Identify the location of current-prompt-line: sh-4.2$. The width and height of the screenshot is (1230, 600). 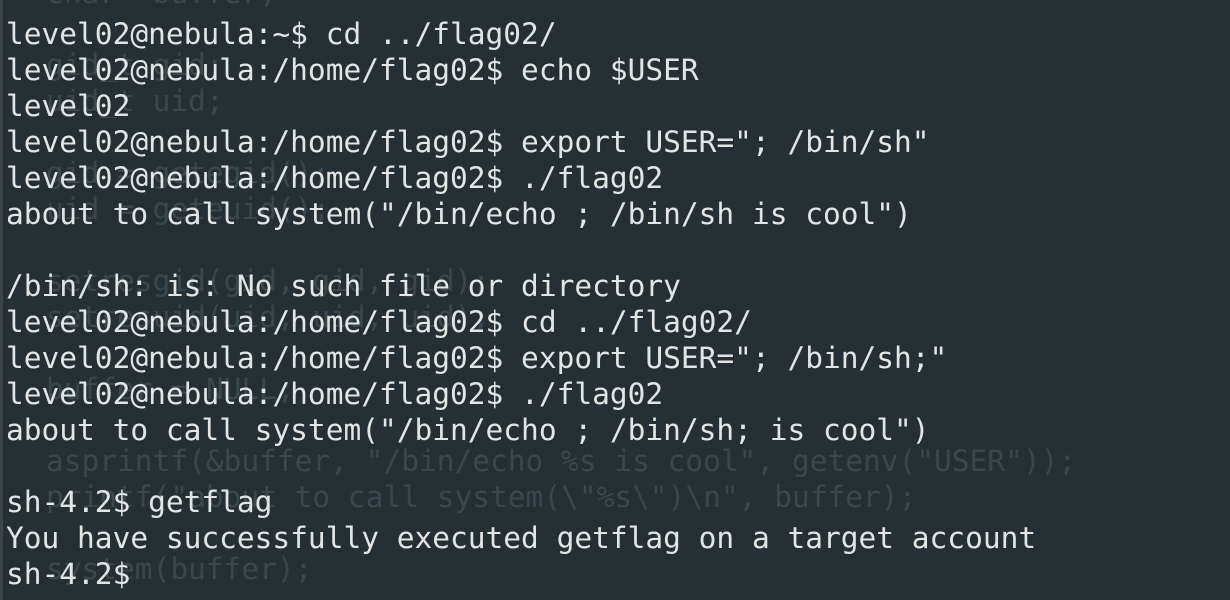
(521, 574).